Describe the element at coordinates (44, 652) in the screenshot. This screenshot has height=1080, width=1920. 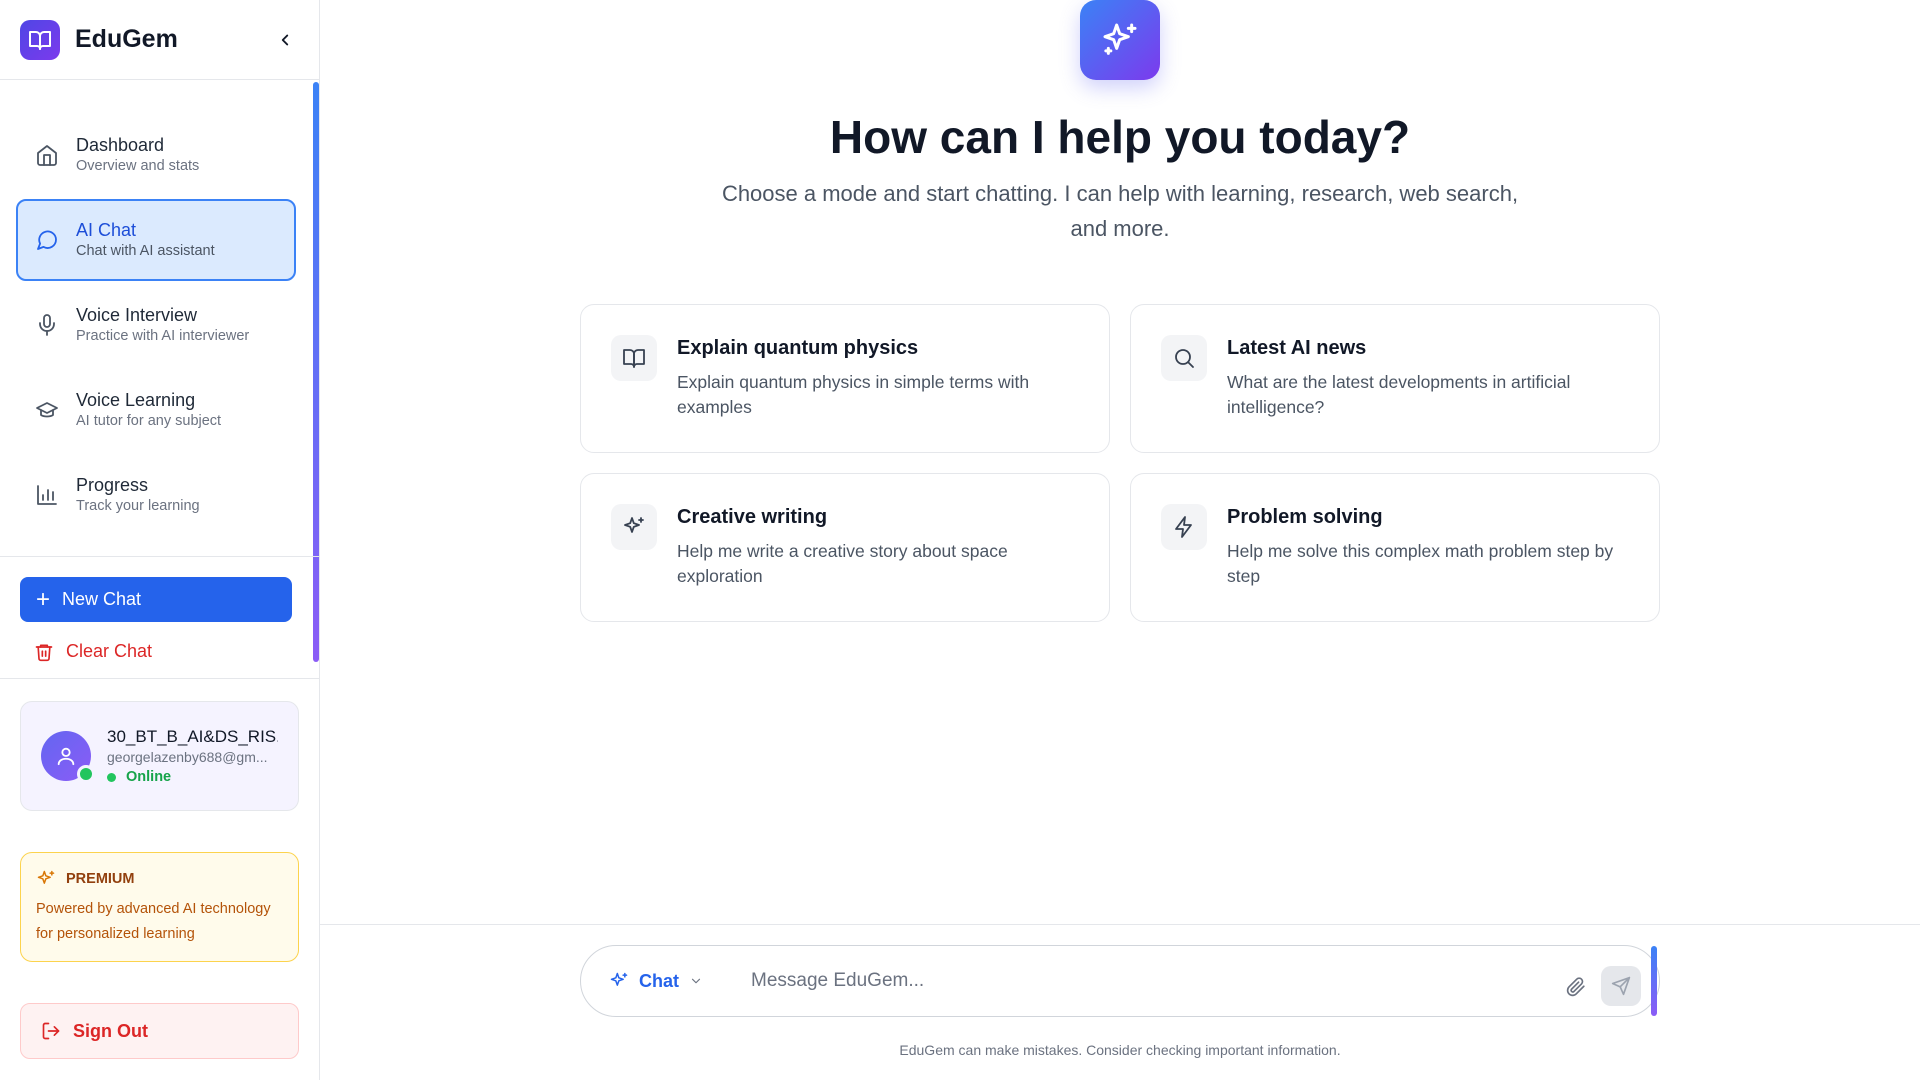
I see `trash-icon` at that location.